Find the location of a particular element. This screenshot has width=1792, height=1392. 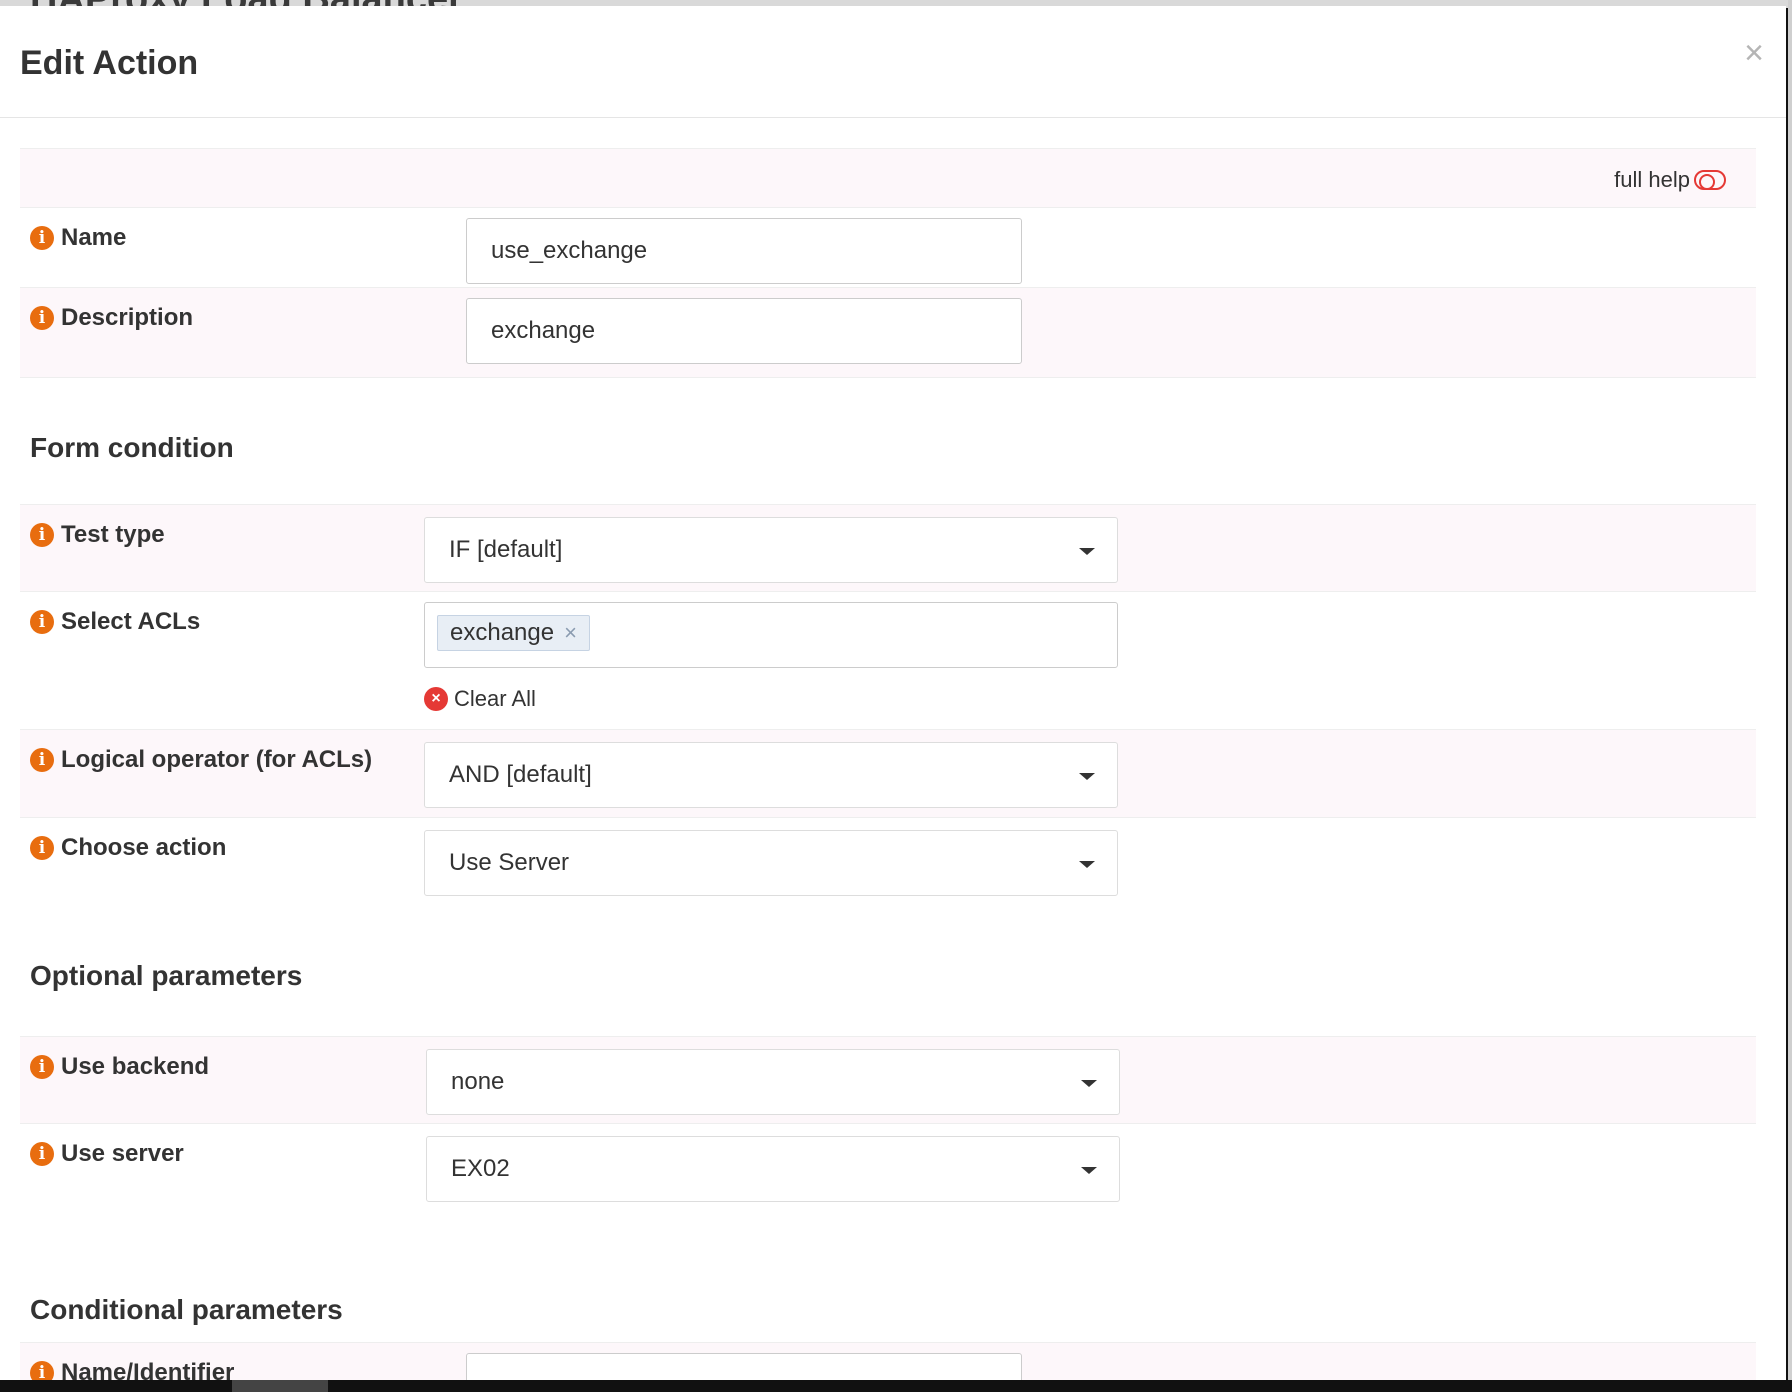

field-label: i Use backend is located at coordinates (119, 1067).